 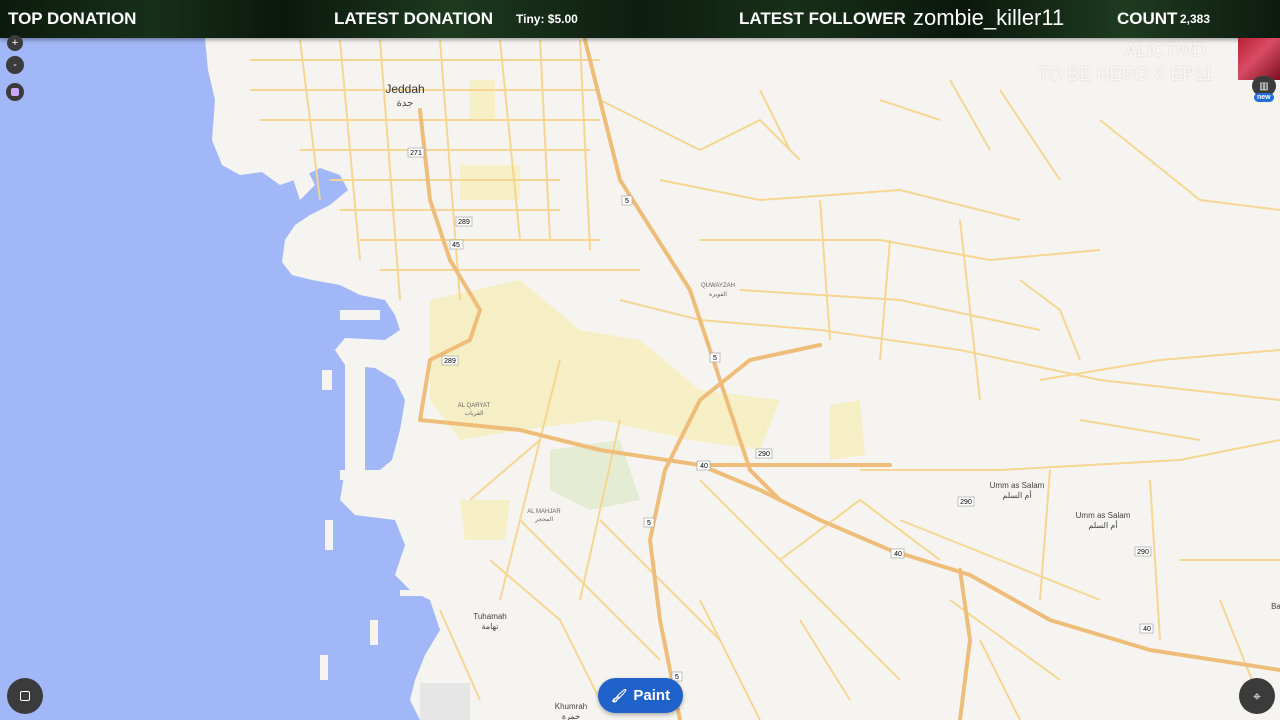 I want to click on zoom-out-button: -, so click(x=15, y=65).